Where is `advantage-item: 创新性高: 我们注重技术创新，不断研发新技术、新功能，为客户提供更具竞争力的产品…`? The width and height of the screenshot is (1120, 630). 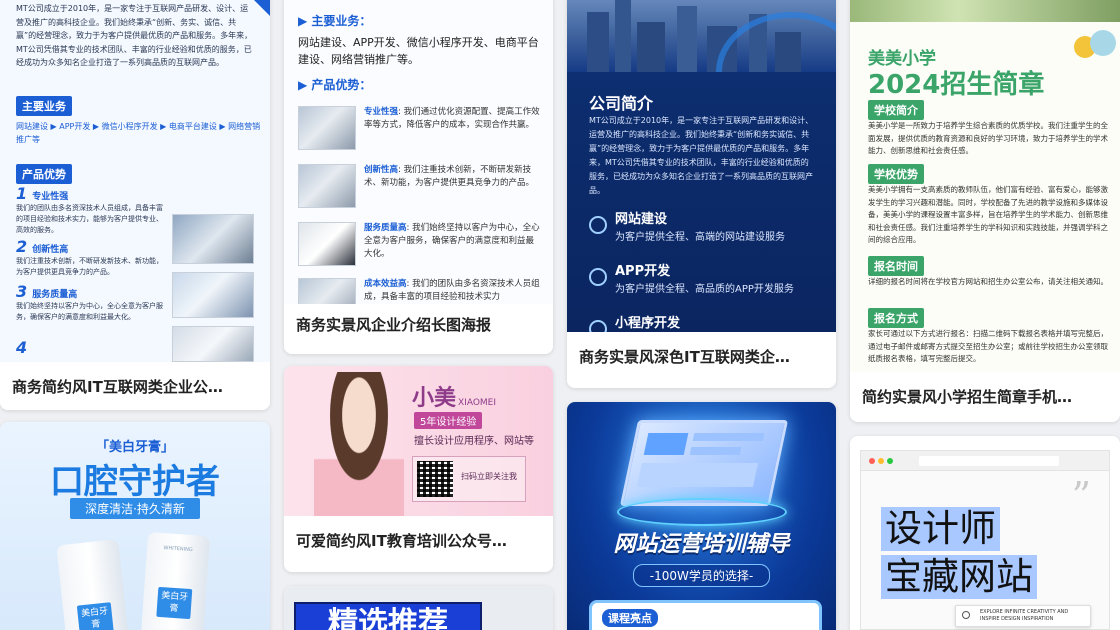 advantage-item: 创新性高: 我们注重技术创新，不断研发新技术、新功能，为客户提供更具竞争力的产品… is located at coordinates (420, 189).